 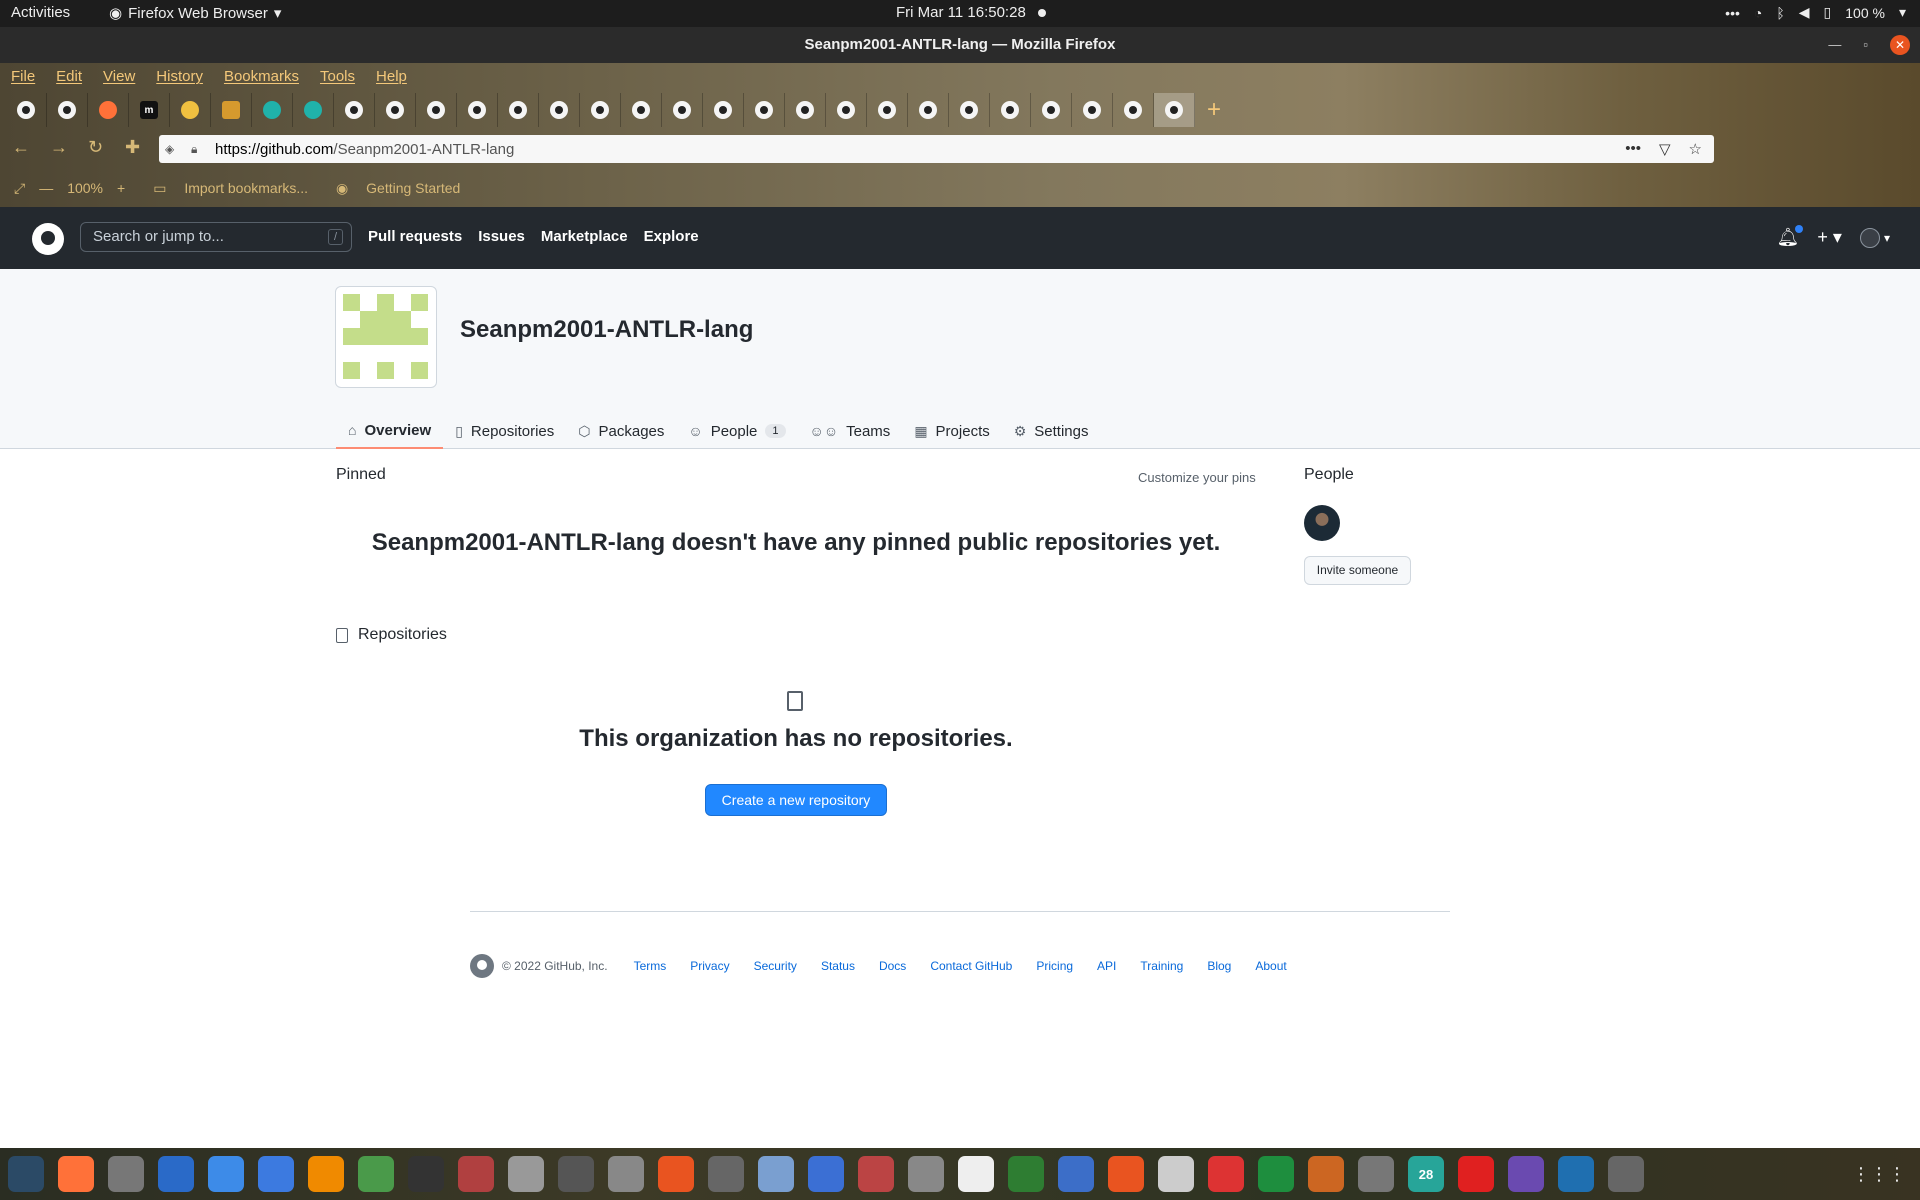 What do you see at coordinates (200, 149) in the screenshot?
I see `lock-icon: 🔒︎` at bounding box center [200, 149].